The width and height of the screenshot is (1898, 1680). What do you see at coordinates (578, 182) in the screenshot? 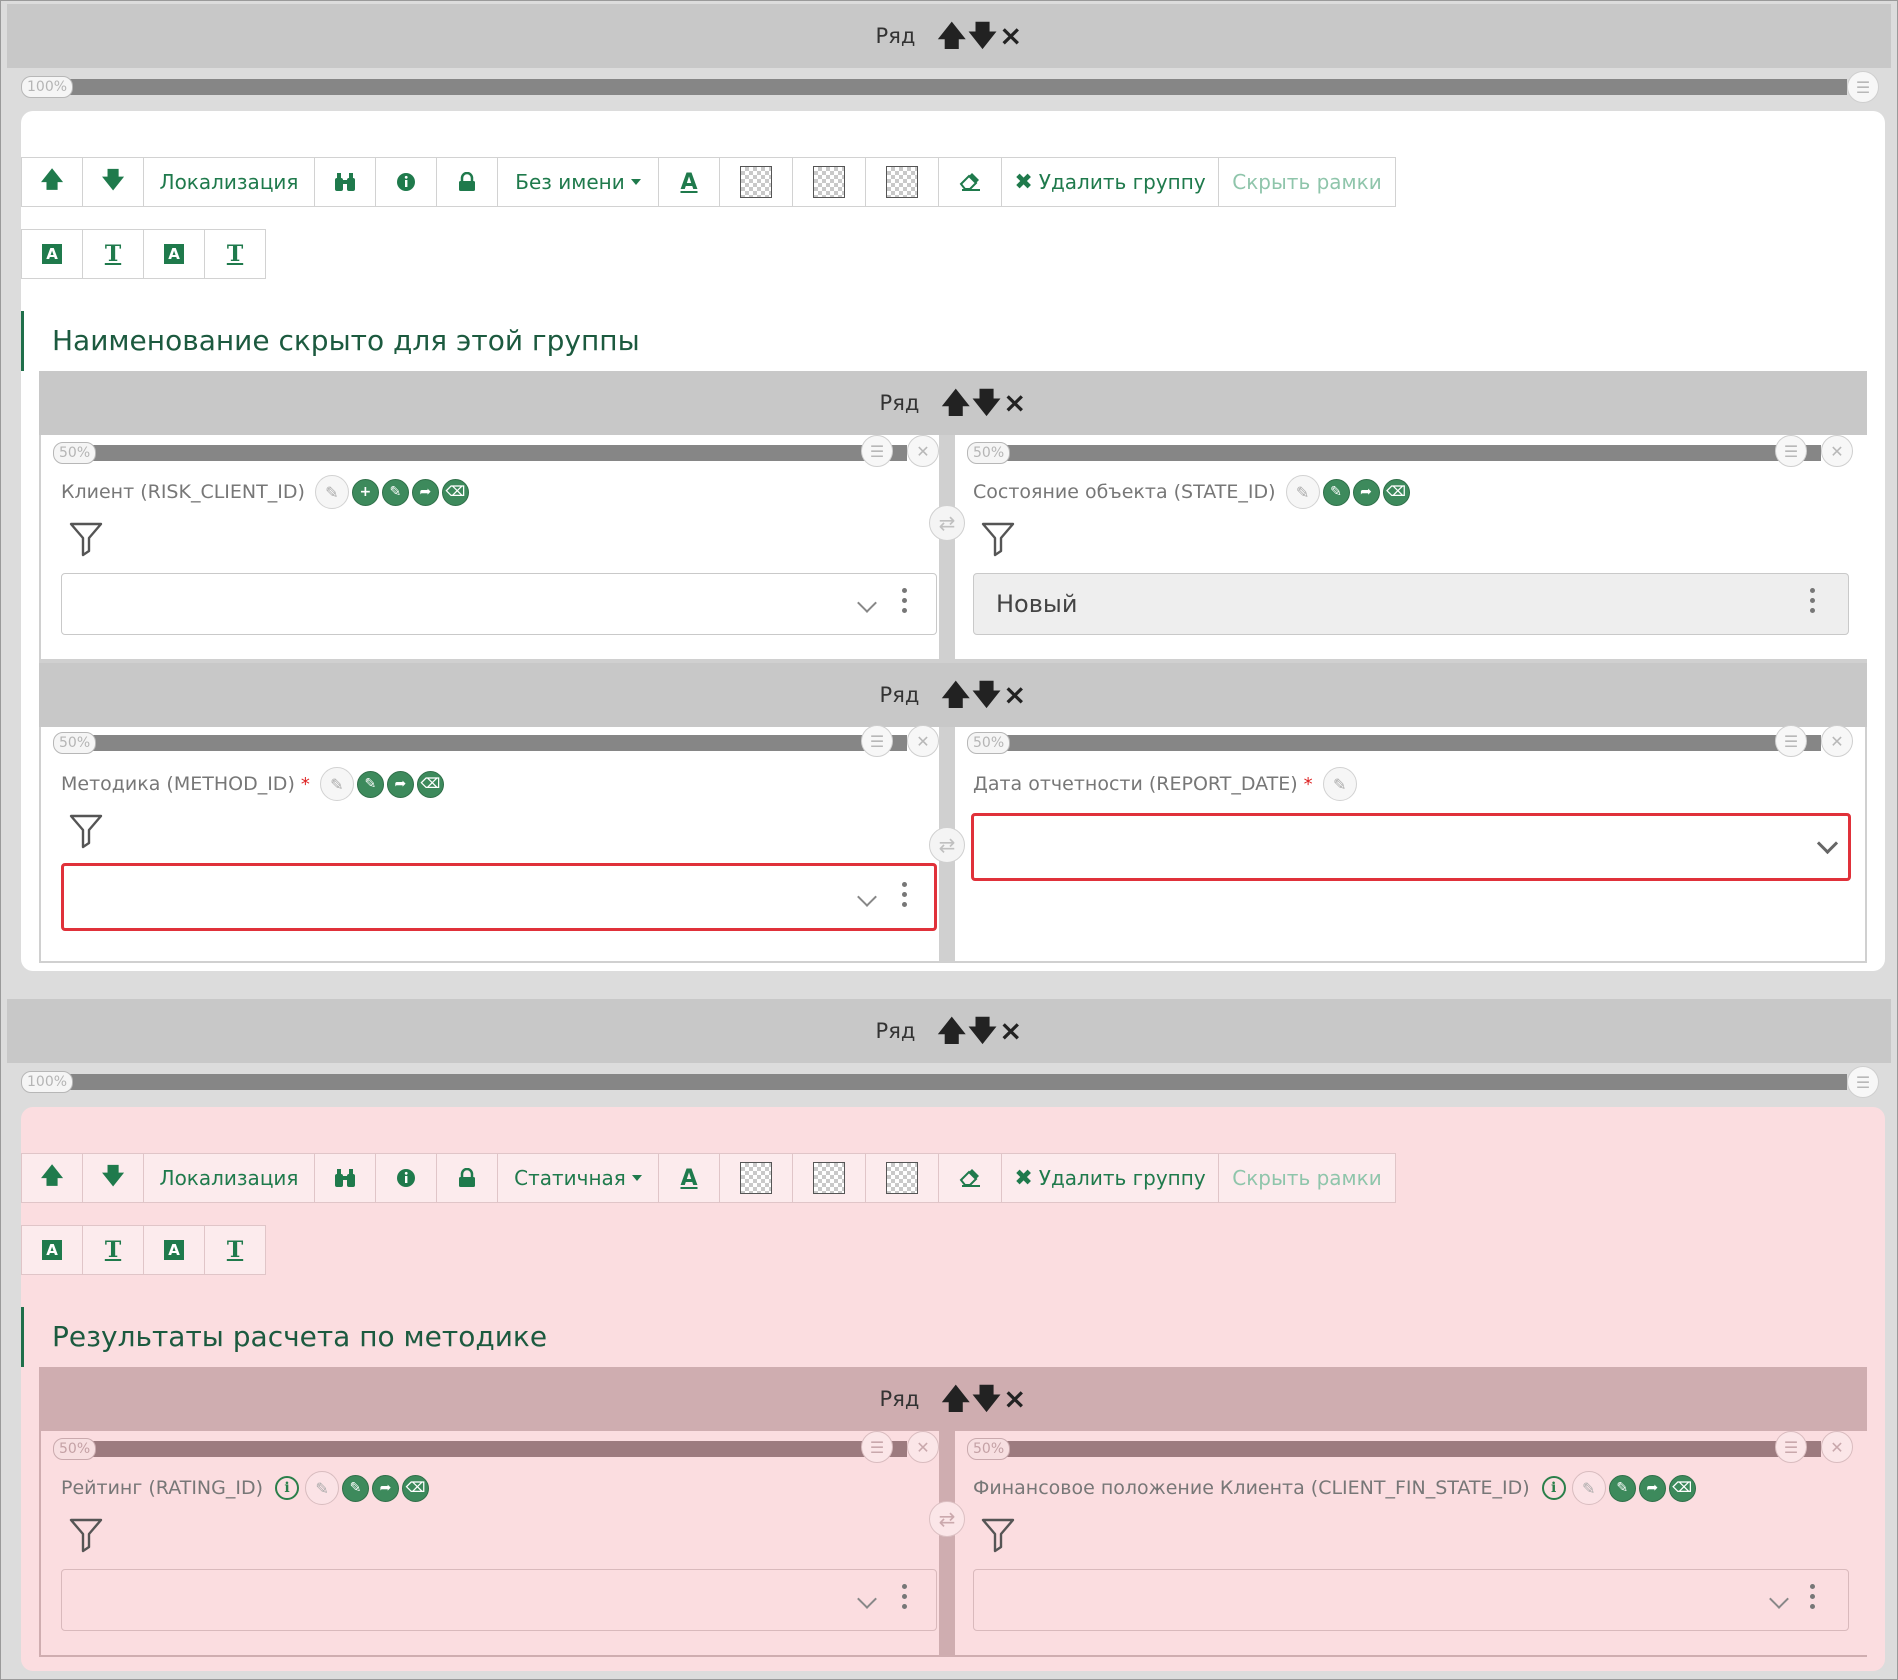
I see `name-mode-dropdown: Без имени` at bounding box center [578, 182].